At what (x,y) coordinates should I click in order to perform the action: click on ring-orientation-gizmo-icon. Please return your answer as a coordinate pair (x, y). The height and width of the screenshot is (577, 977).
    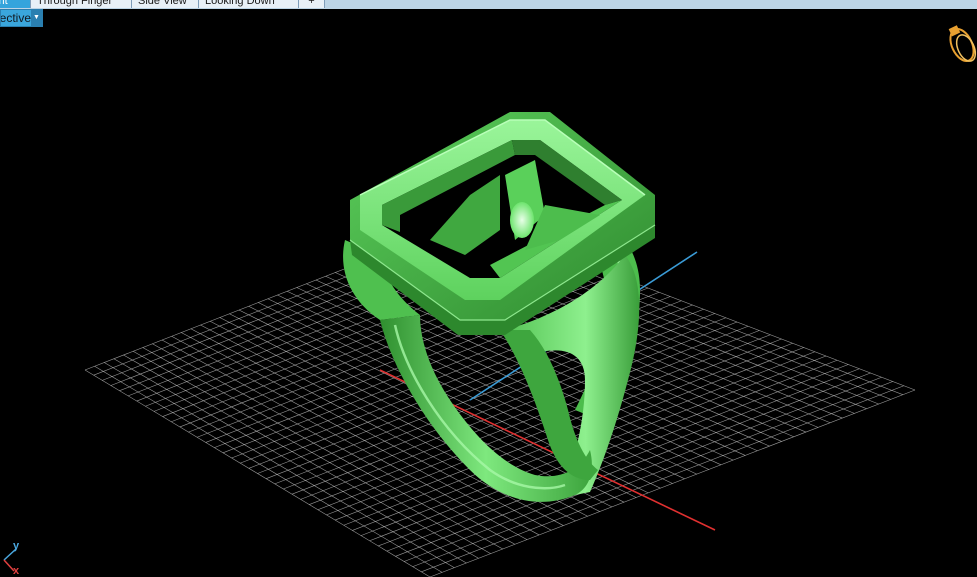
    Looking at the image, I should click on (961, 44).